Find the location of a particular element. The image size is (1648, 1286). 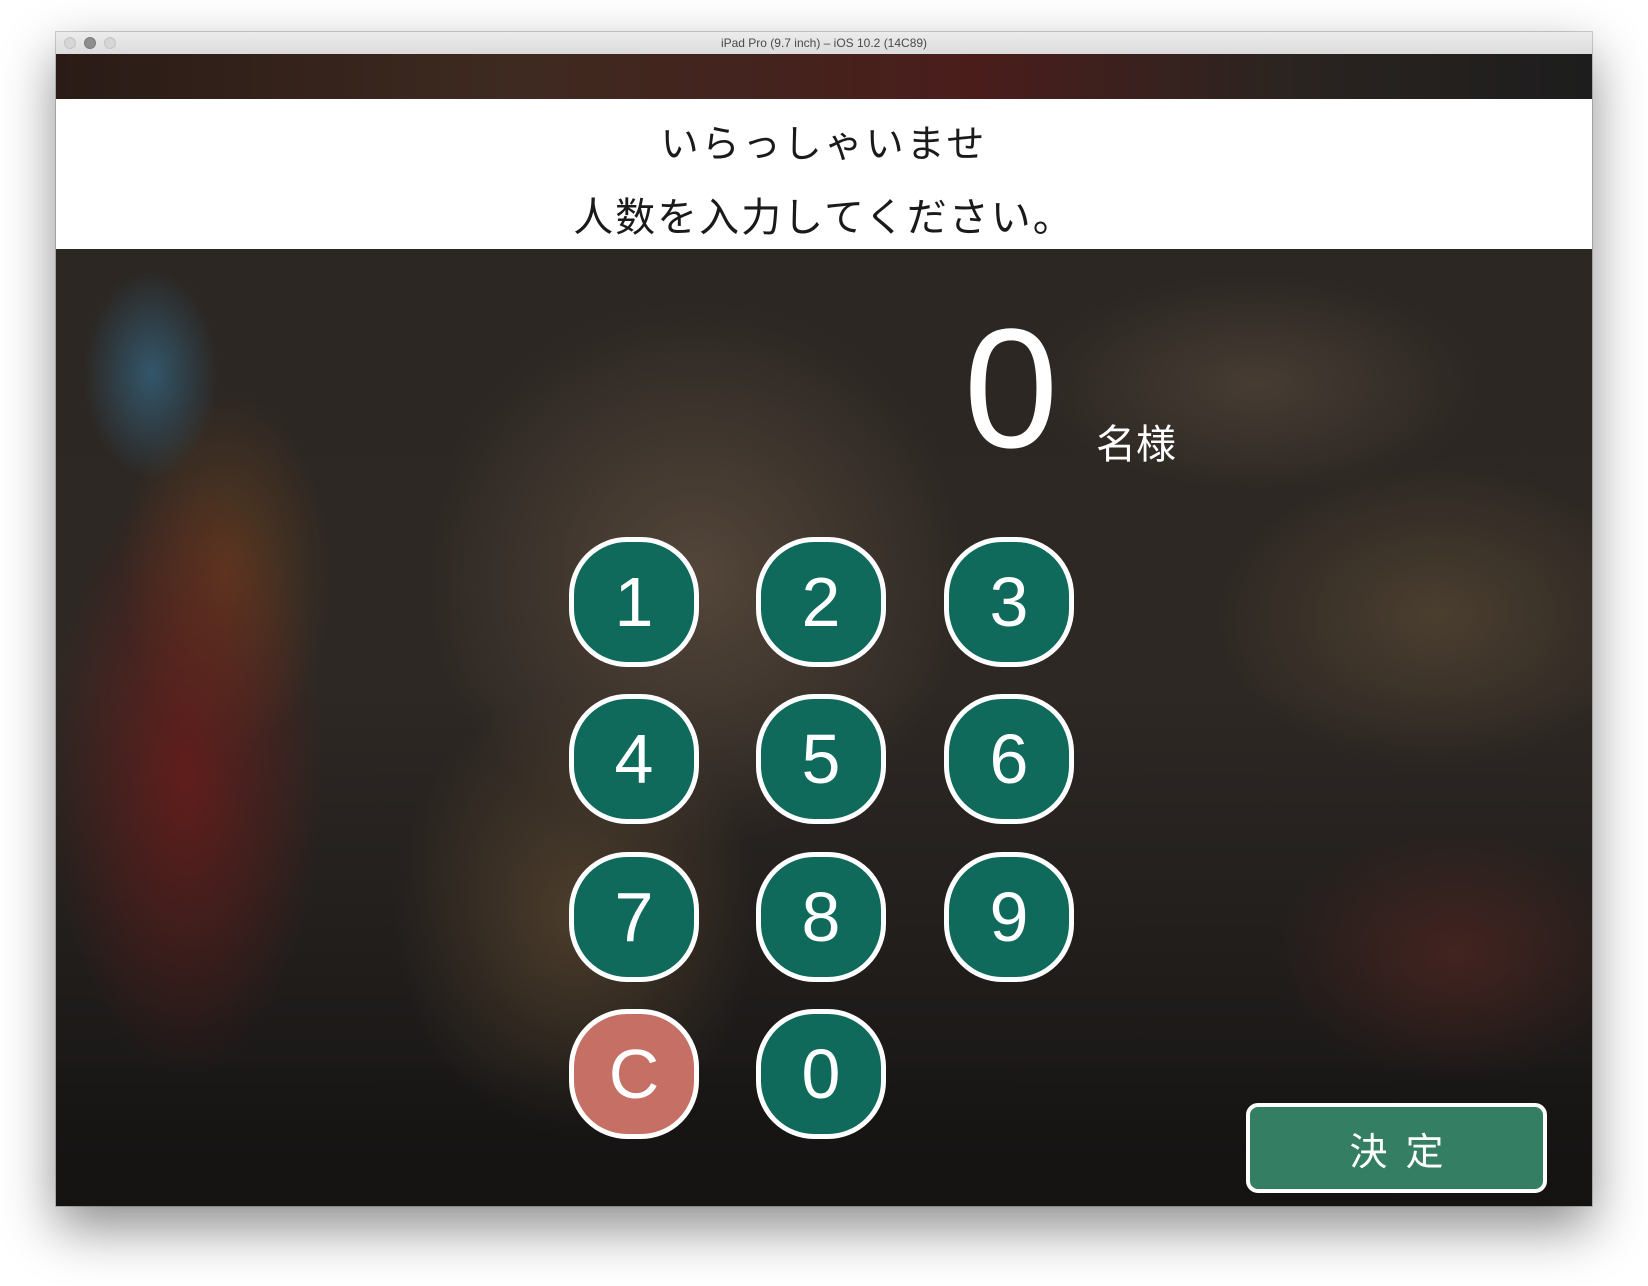

keypad-6-button: 6 is located at coordinates (1009, 759).